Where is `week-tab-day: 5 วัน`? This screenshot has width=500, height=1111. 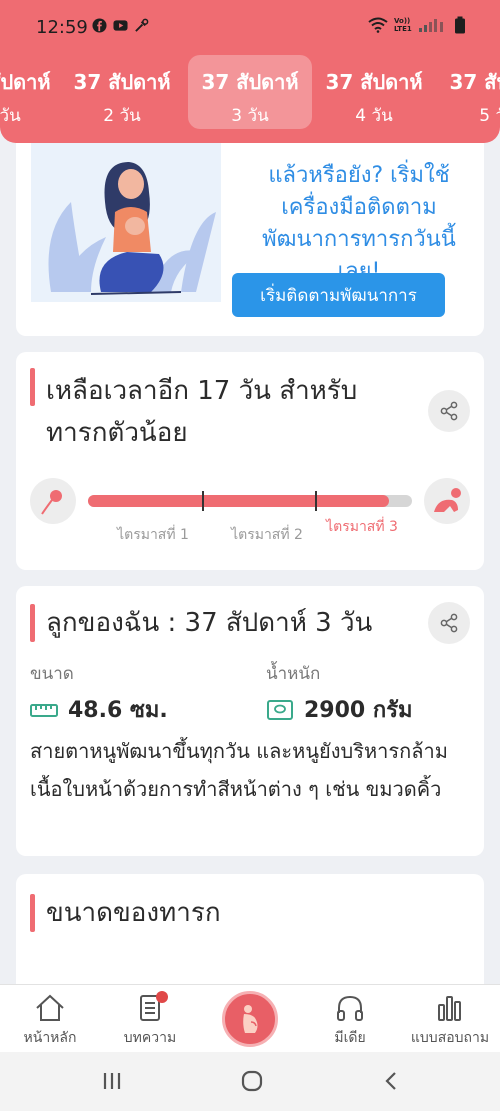 week-tab-day: 5 วัน is located at coordinates (489, 116).